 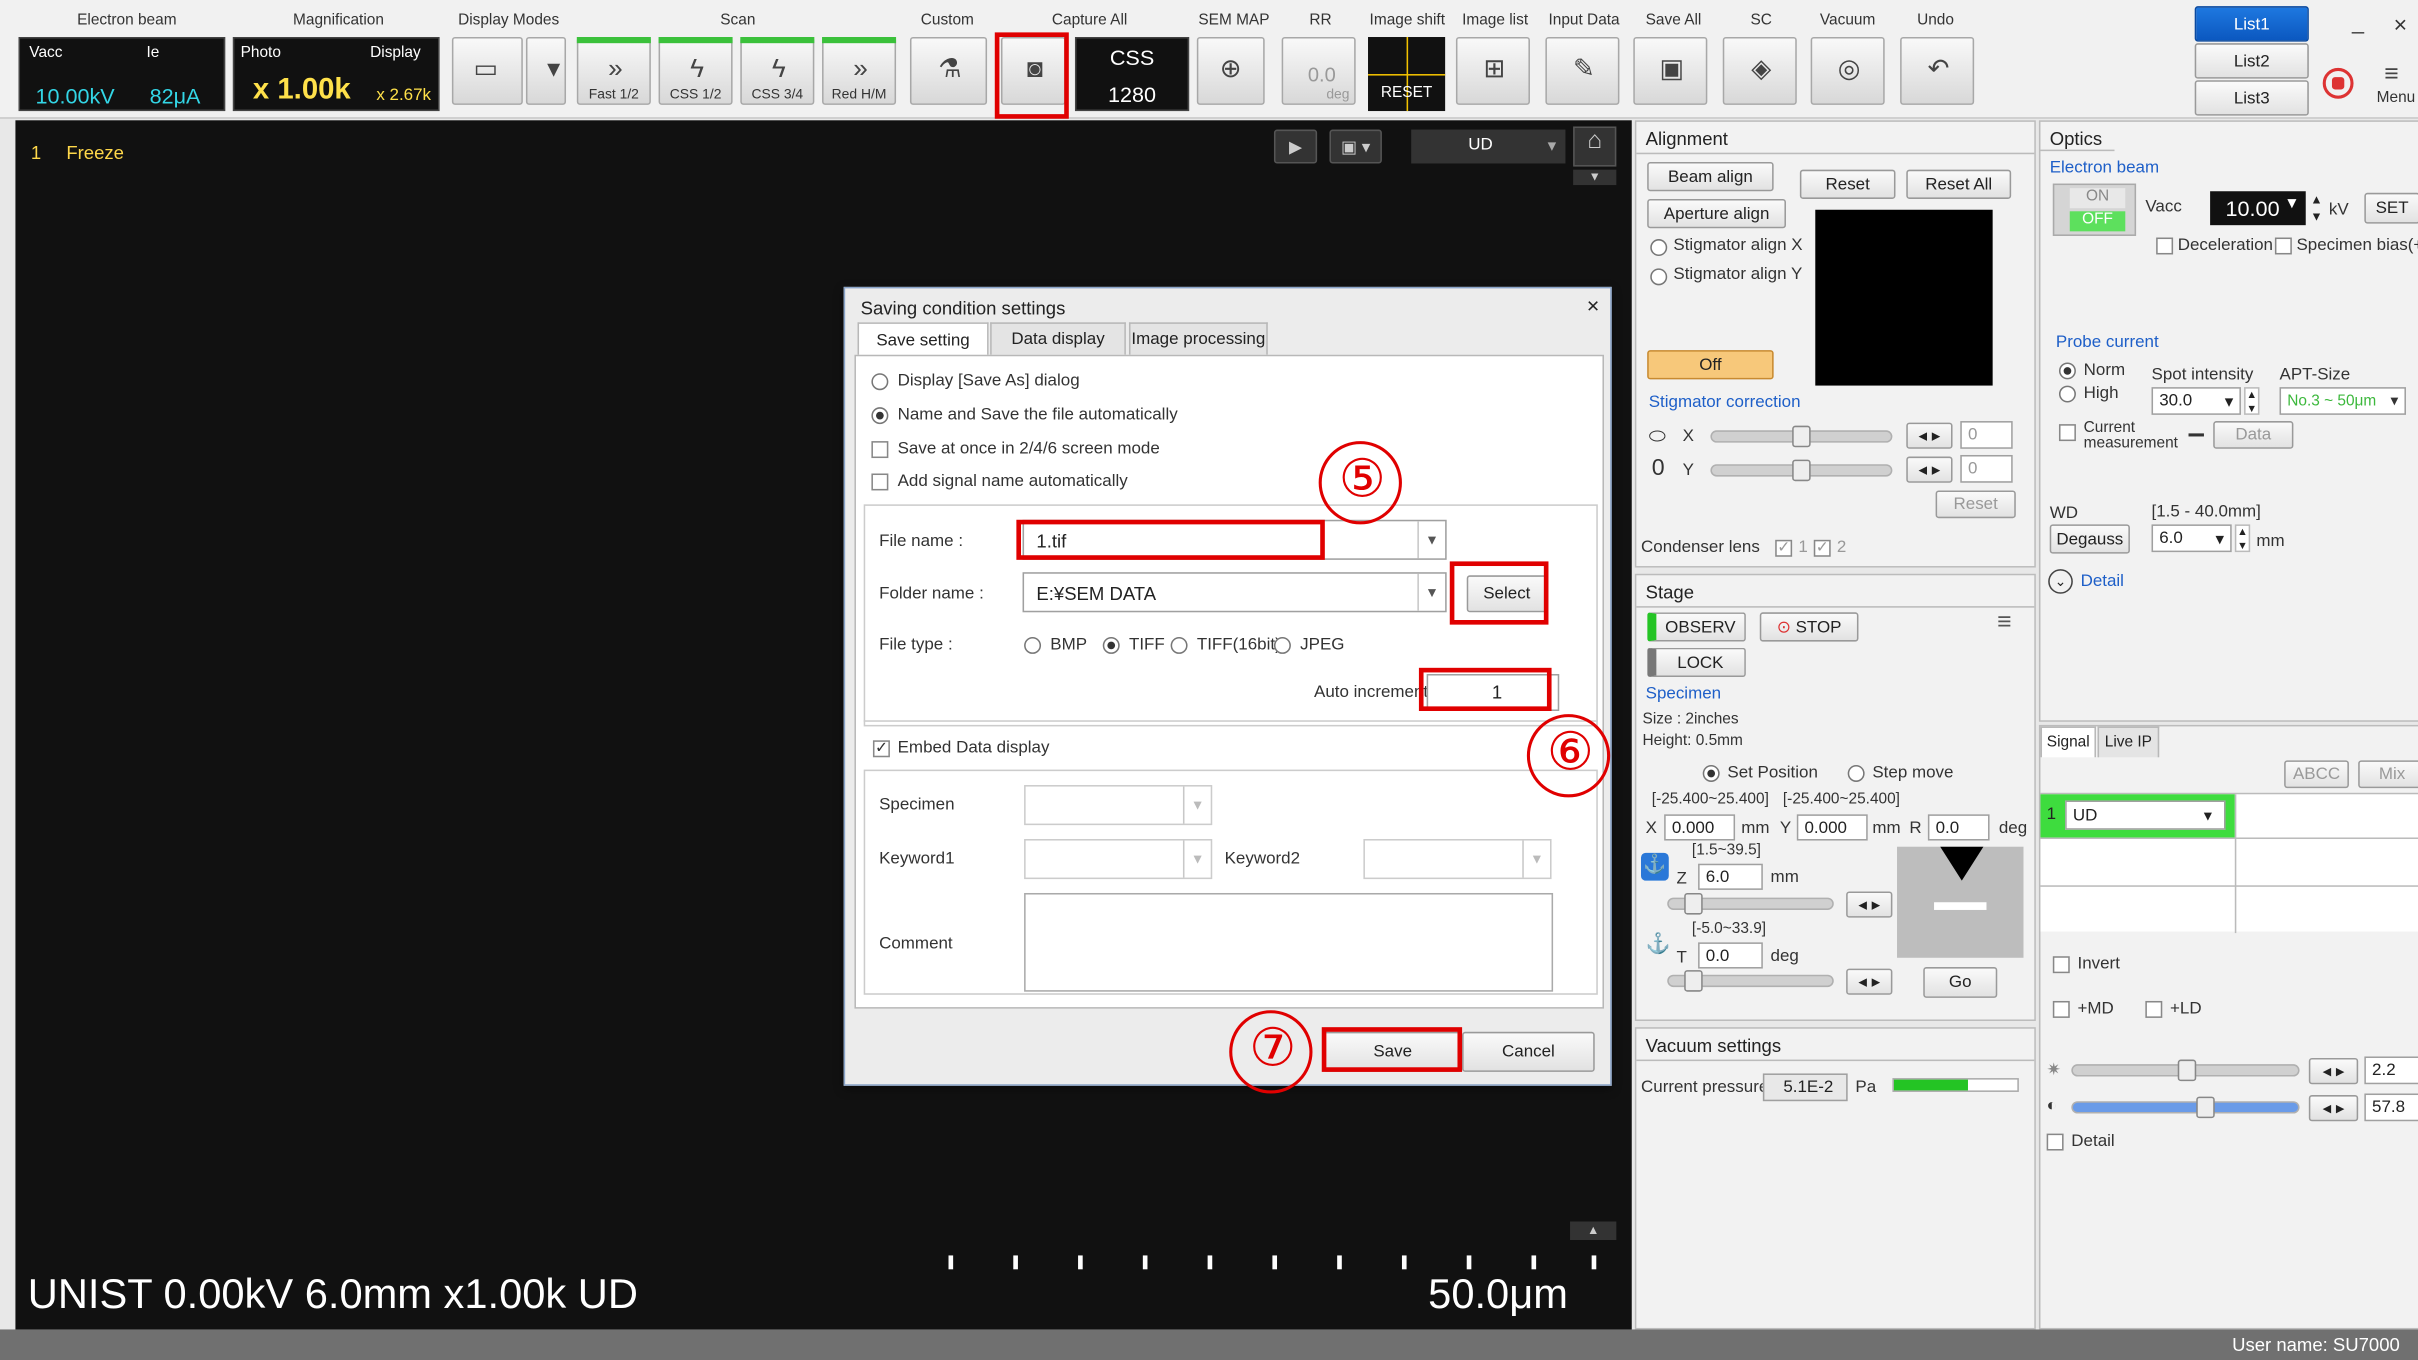 I want to click on specimen-combobox: ▼, so click(x=1118, y=805).